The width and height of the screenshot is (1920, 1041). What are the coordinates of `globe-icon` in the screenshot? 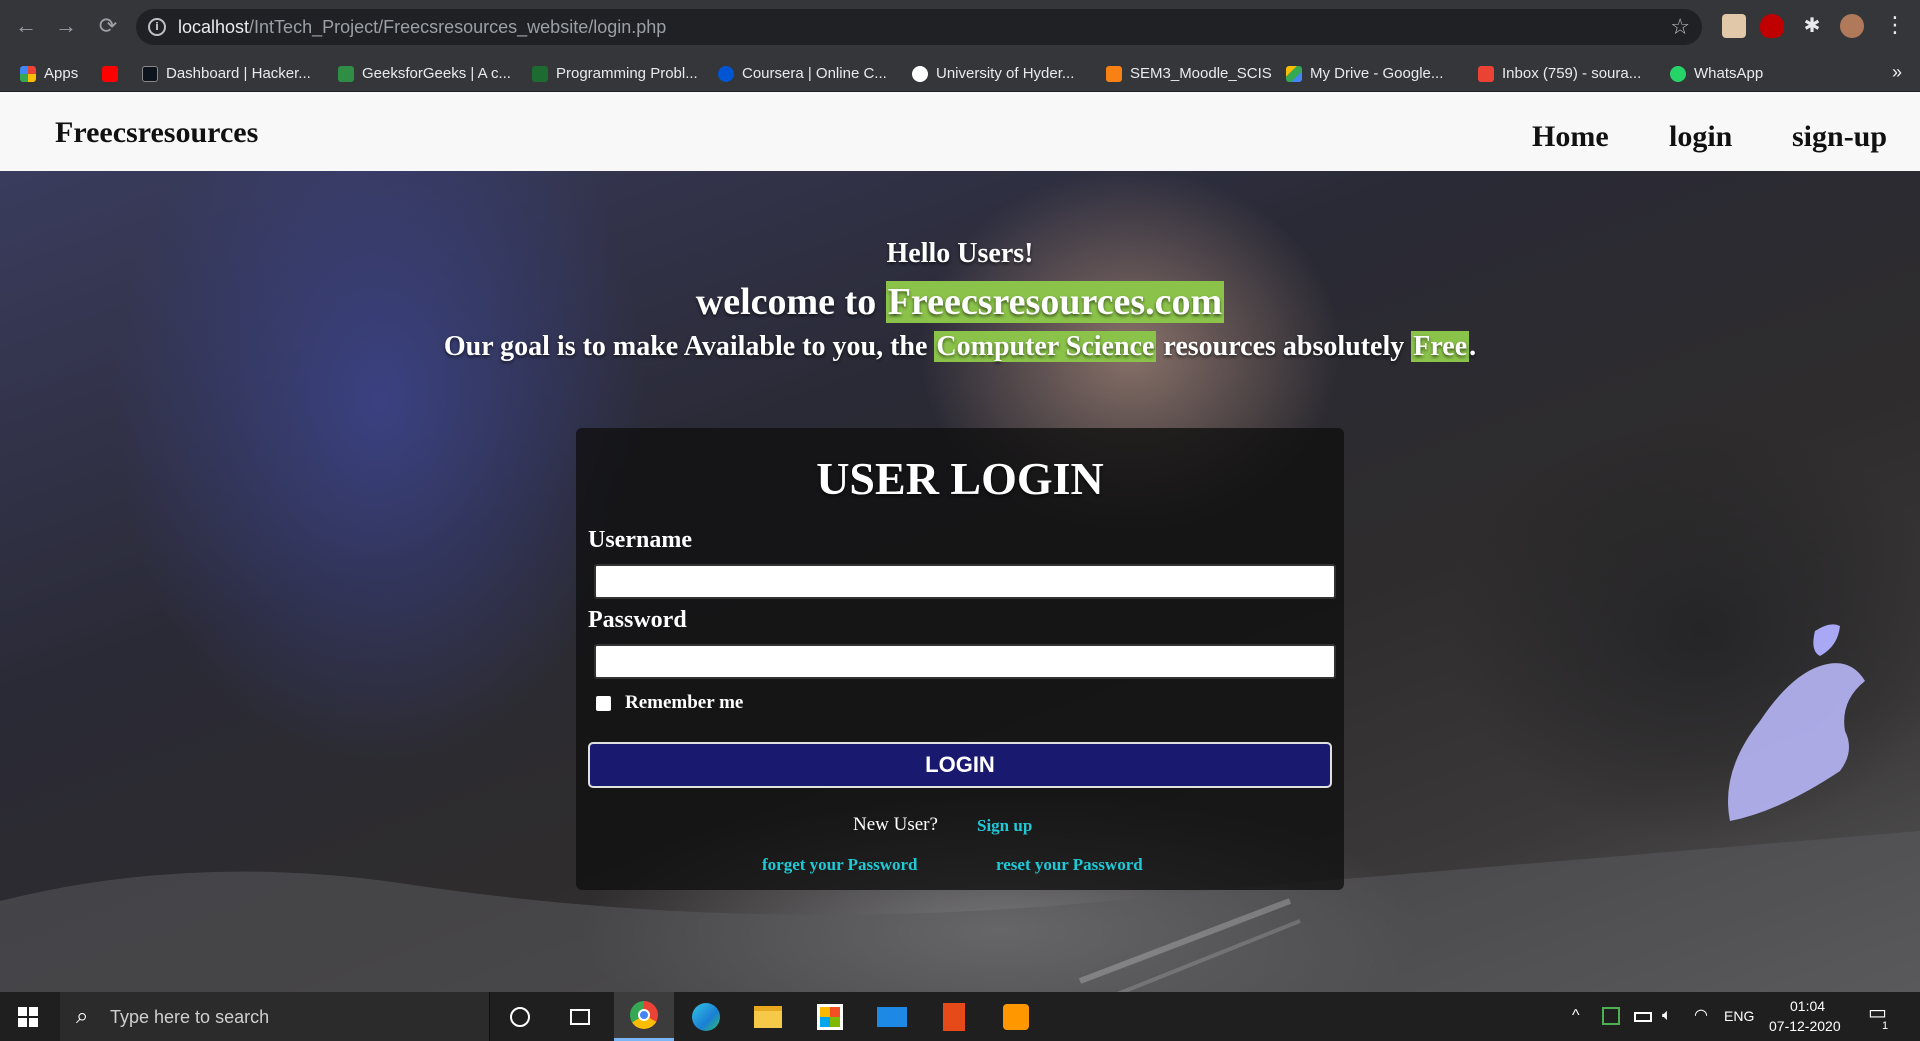 It's located at (920, 74).